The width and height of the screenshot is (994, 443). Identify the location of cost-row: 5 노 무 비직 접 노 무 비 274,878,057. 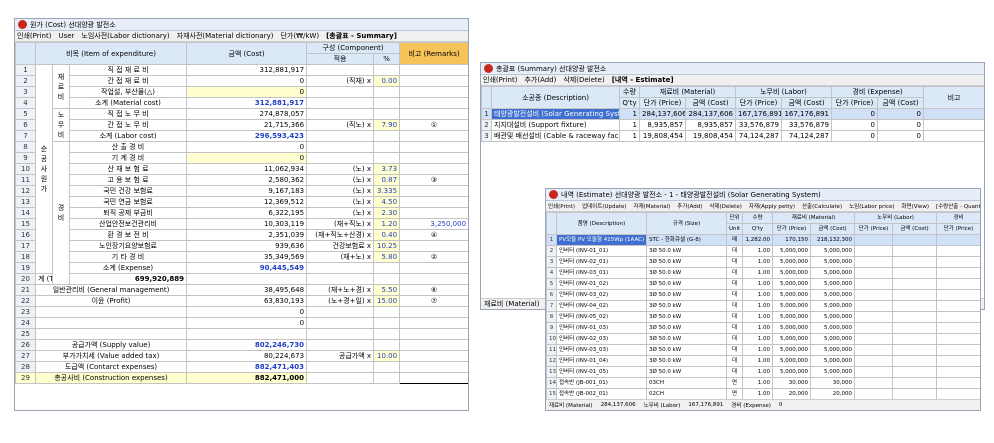
(241, 125).